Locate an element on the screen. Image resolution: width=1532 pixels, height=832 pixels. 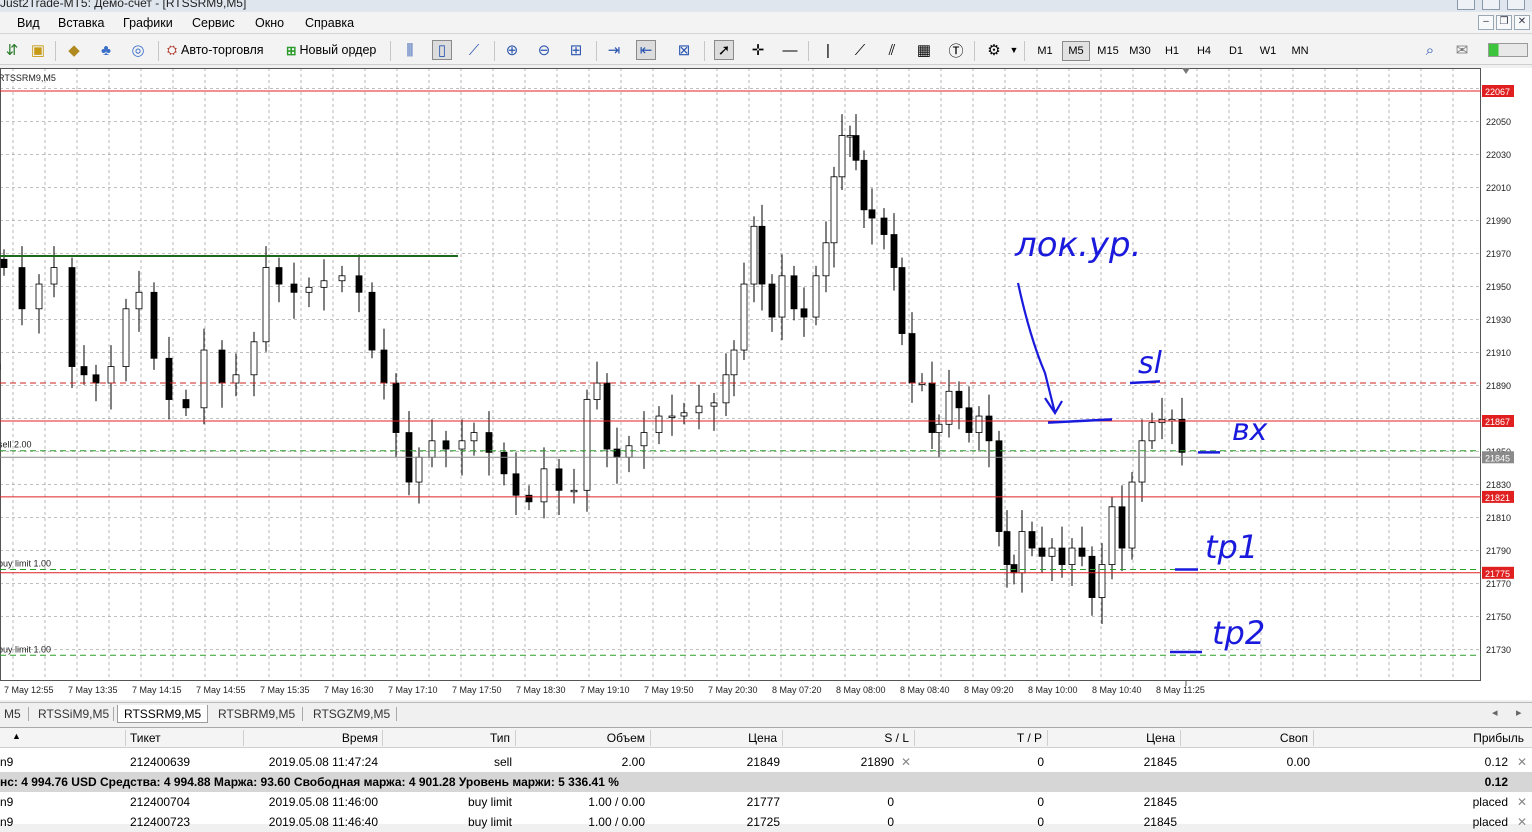
timeframe-m5: M5 is located at coordinates (1076, 51).